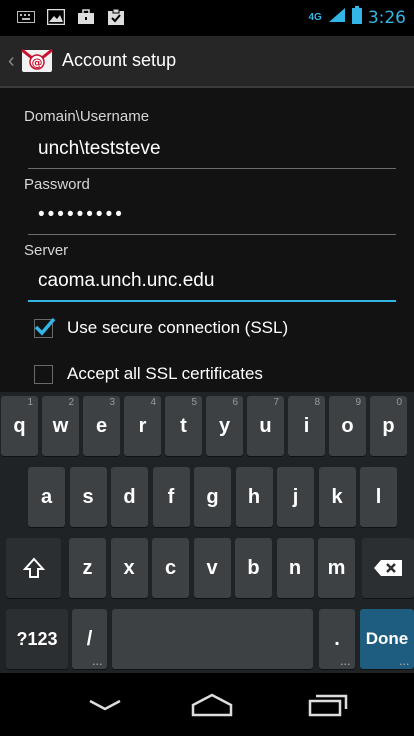  What do you see at coordinates (37, 639) in the screenshot?
I see `symbols-key: ?123` at bounding box center [37, 639].